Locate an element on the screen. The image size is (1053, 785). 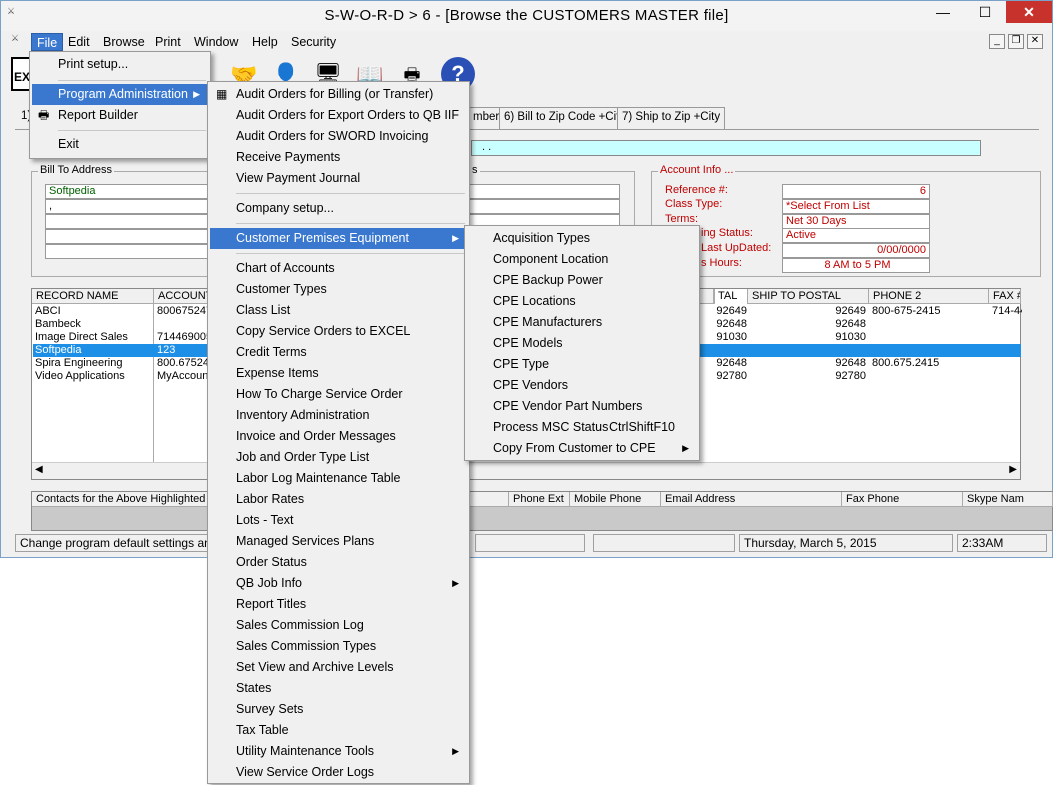
menu-item-view-payment-journal: View Payment Journal is located at coordinates (338, 178).